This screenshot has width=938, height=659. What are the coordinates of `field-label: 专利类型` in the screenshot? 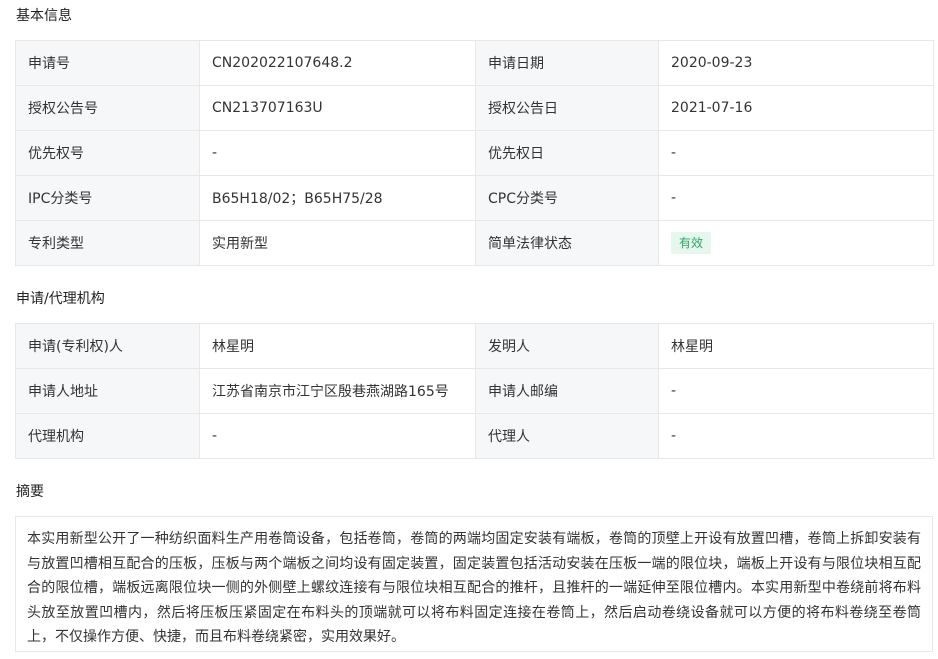 It's located at (107, 243).